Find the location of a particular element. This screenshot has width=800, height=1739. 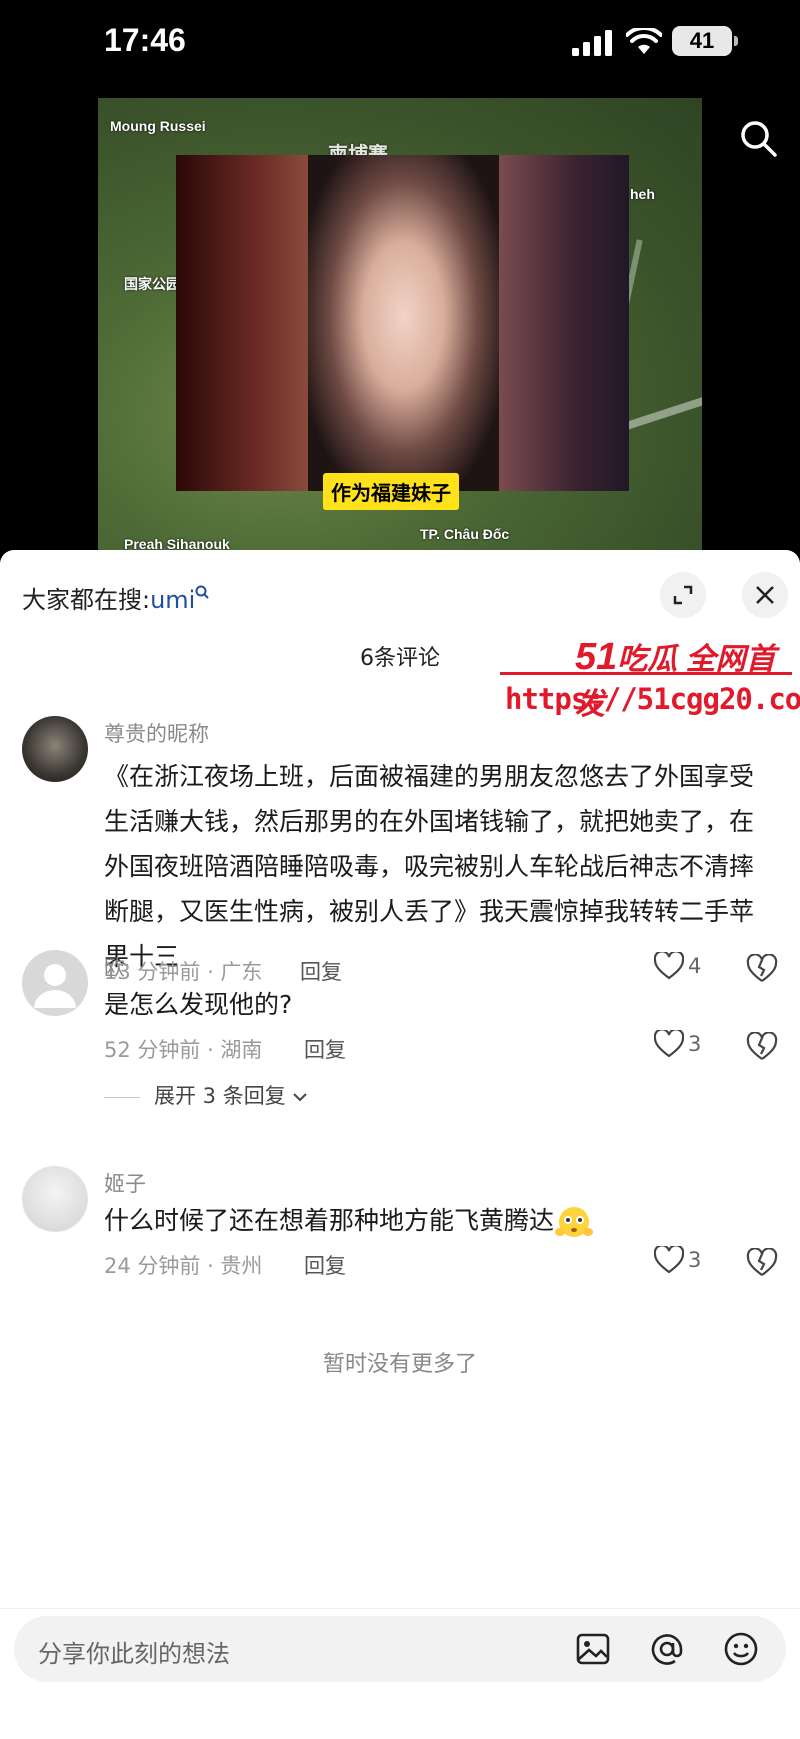

expand-replies-button: 展开 3 条回复 is located at coordinates (206, 1095).